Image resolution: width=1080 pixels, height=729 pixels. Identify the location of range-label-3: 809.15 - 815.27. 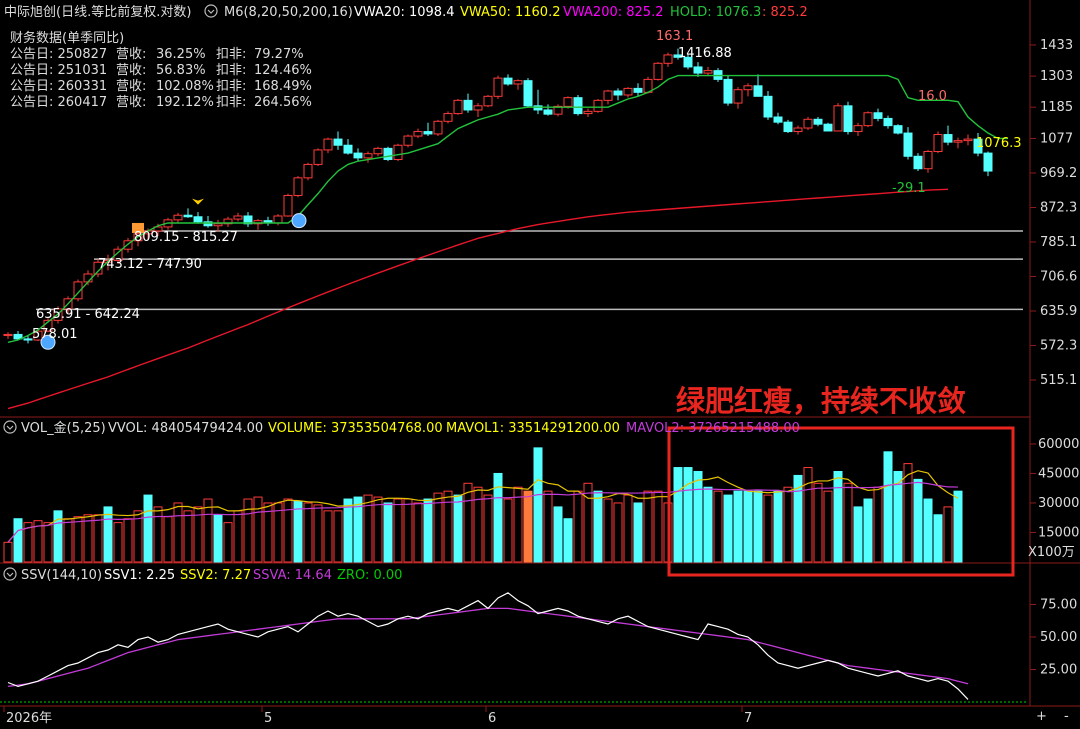
(186, 237).